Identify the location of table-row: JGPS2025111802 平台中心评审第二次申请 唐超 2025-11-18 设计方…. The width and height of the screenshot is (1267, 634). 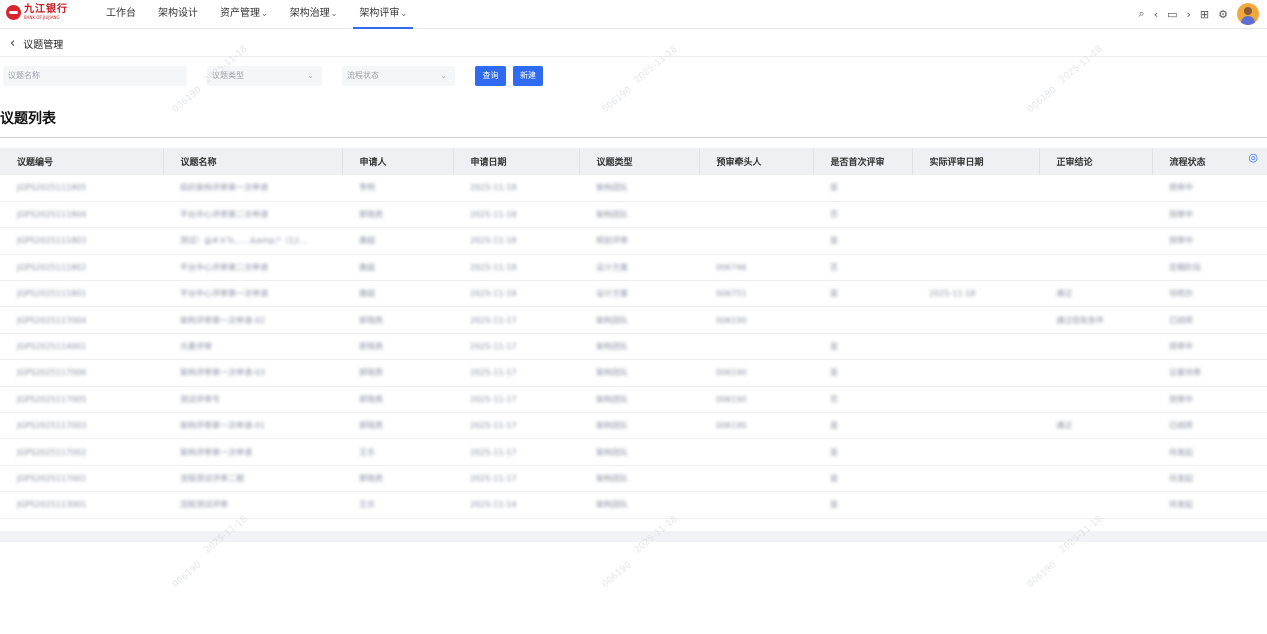
(633, 268).